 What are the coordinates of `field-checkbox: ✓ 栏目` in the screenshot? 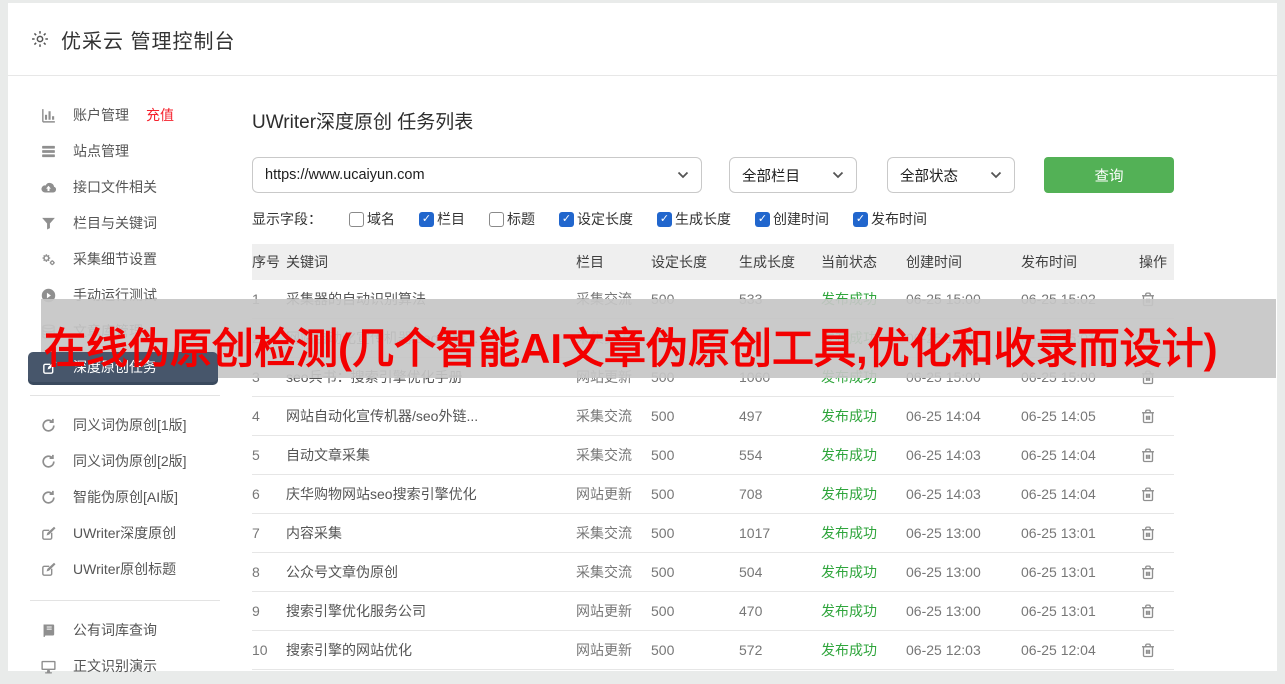 It's located at (442, 219).